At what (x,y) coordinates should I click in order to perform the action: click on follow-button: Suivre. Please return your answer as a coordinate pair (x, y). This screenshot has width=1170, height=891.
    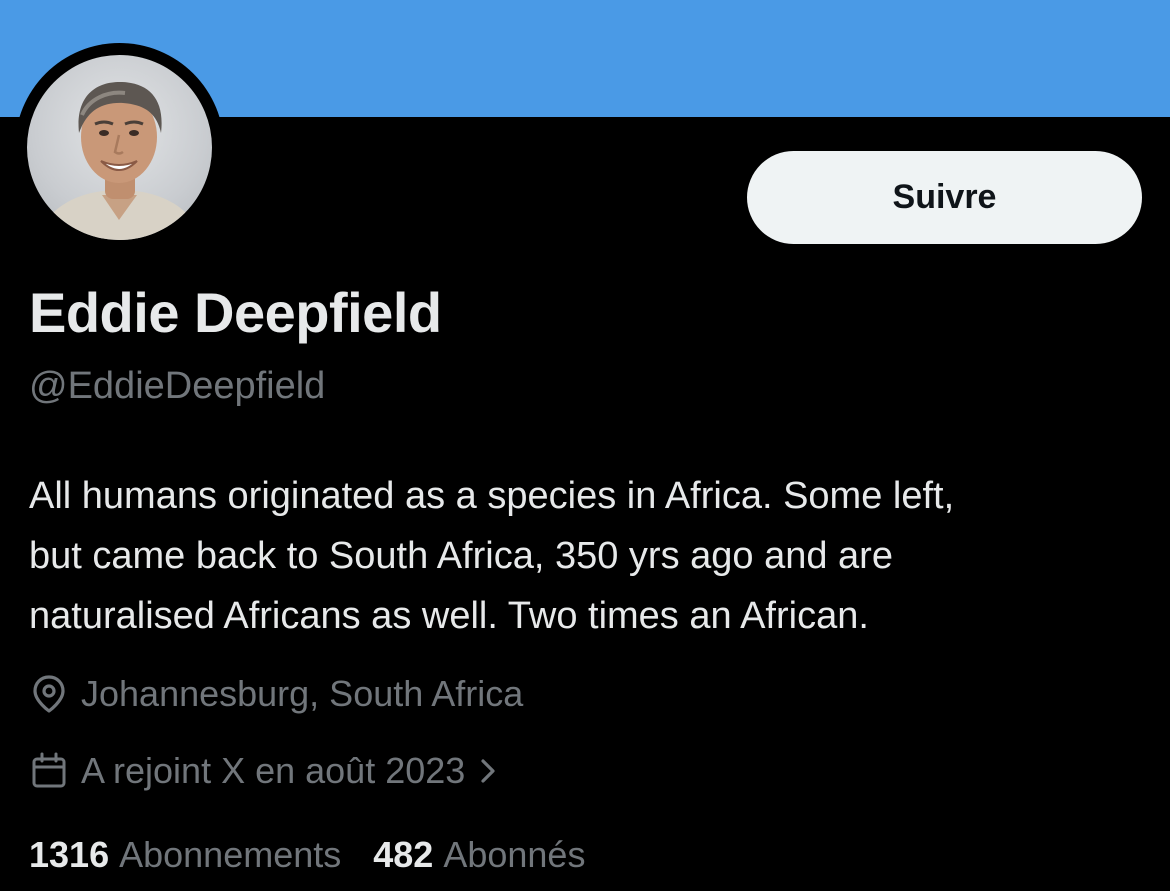
    Looking at the image, I should click on (944, 197).